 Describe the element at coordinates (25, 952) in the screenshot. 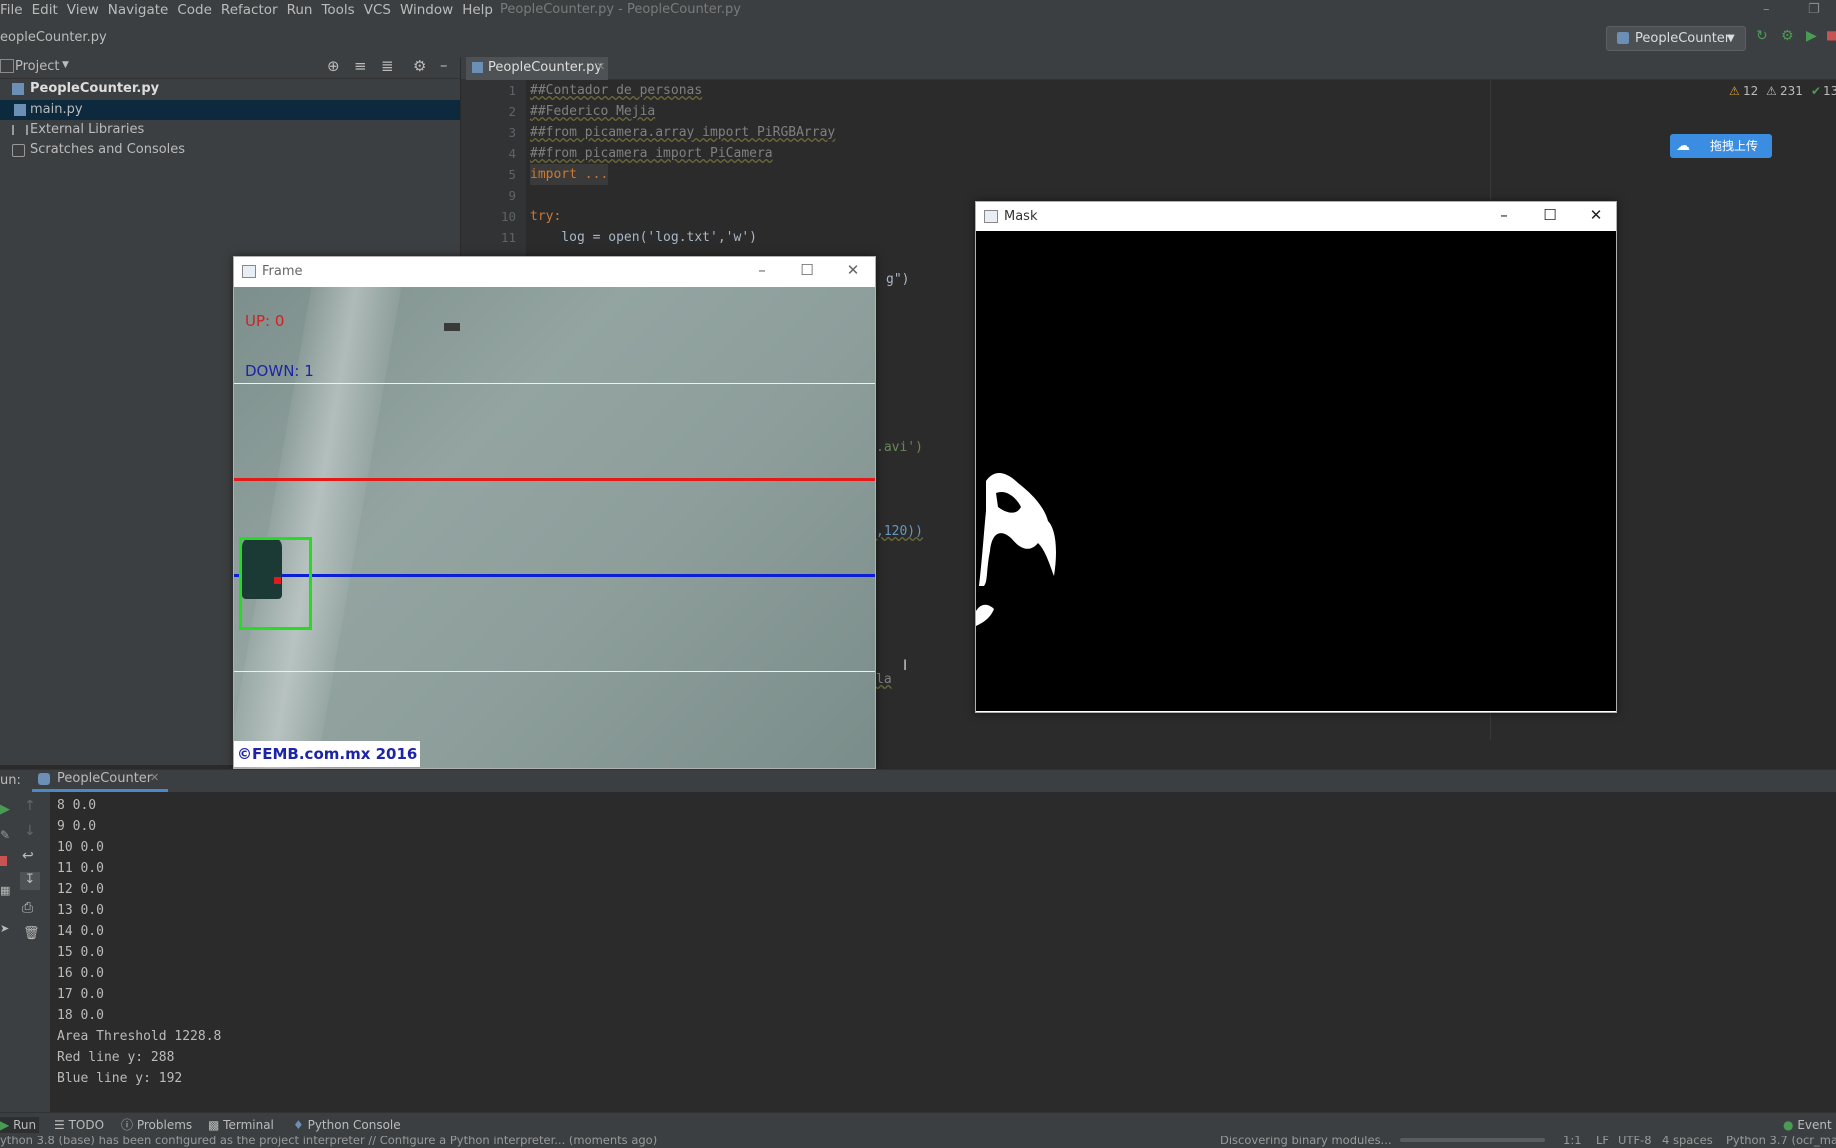

I see `run-toolbar: ▶ ↑ ↓ ✎ ↩ ↧ ▦ ⎙ ➤ 🗑` at that location.